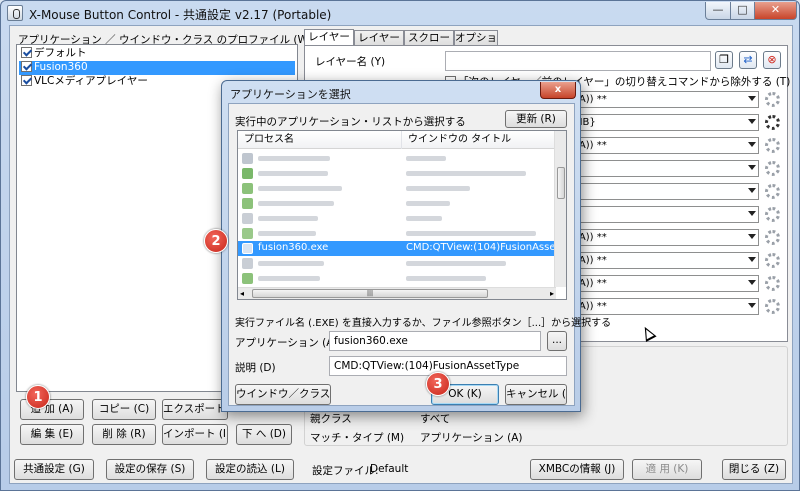 Image resolution: width=800 pixels, height=491 pixels. I want to click on minimize-icon: —, so click(718, 11).